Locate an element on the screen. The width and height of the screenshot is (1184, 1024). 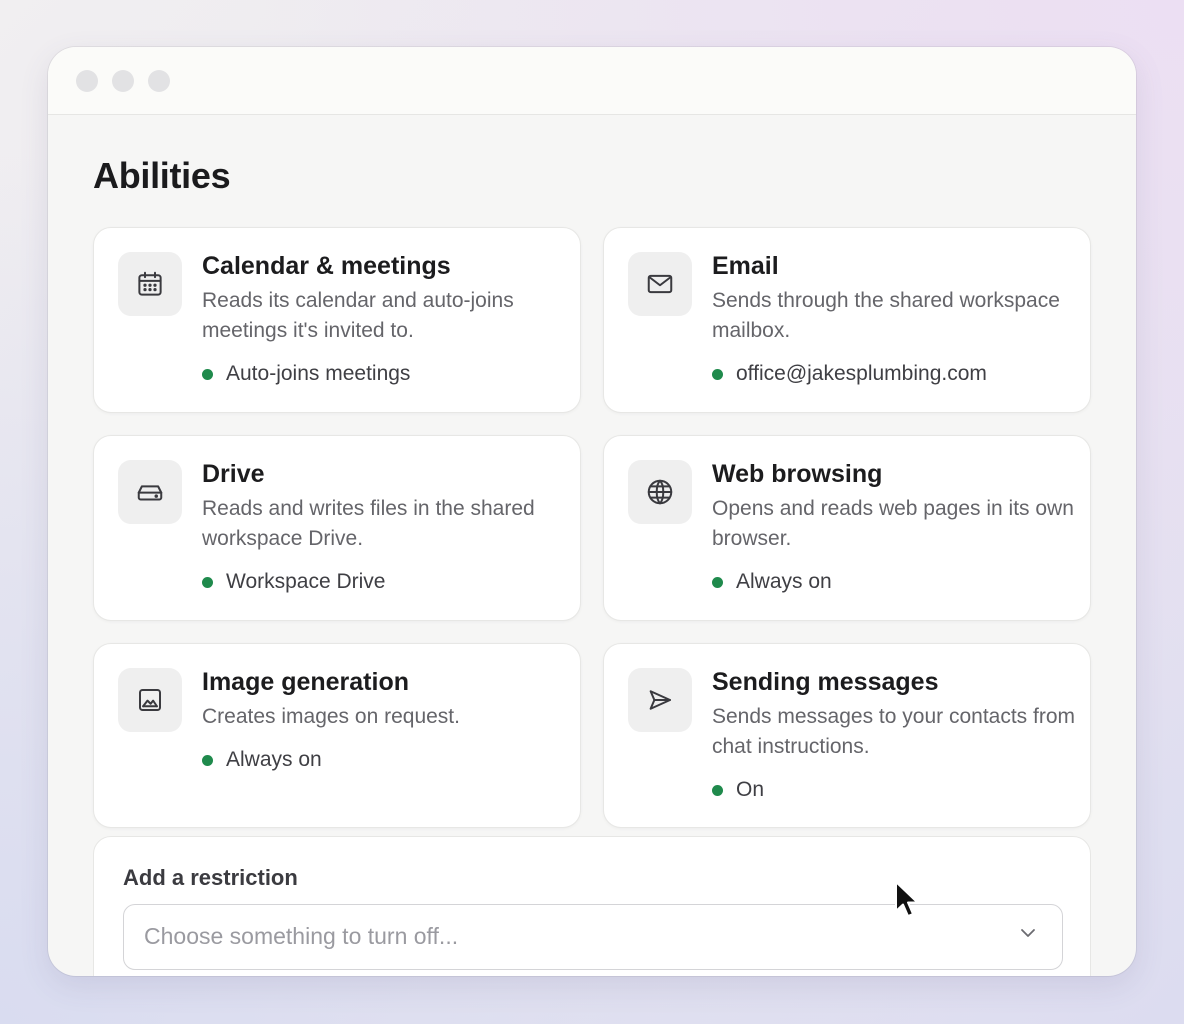
ability-title: Email is located at coordinates (745, 266).